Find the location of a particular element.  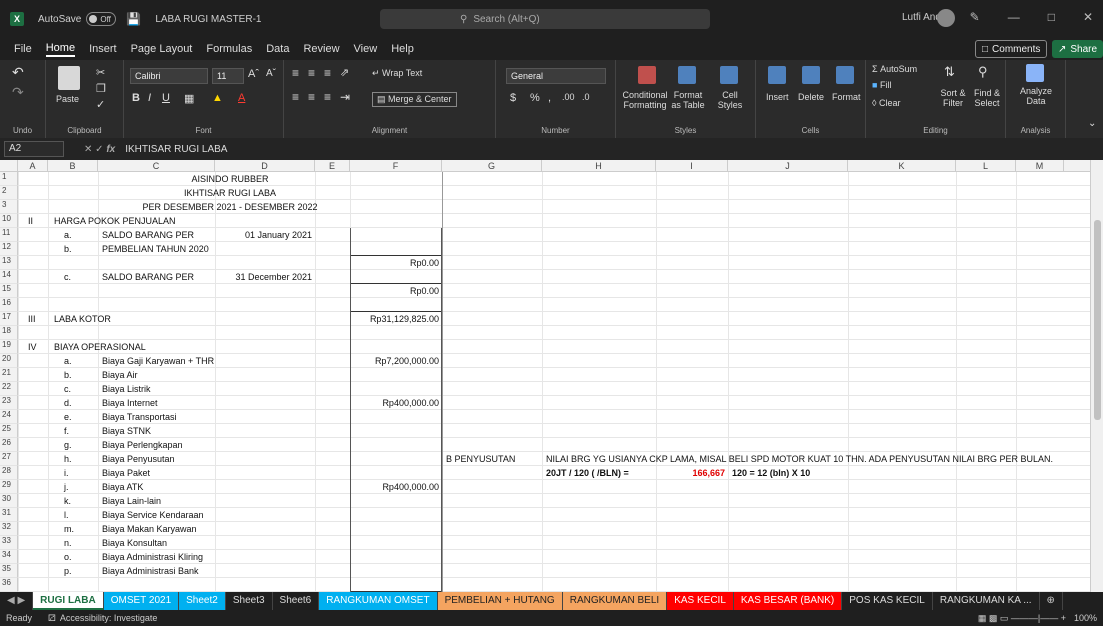

insert-button: Insert is located at coordinates (777, 97).